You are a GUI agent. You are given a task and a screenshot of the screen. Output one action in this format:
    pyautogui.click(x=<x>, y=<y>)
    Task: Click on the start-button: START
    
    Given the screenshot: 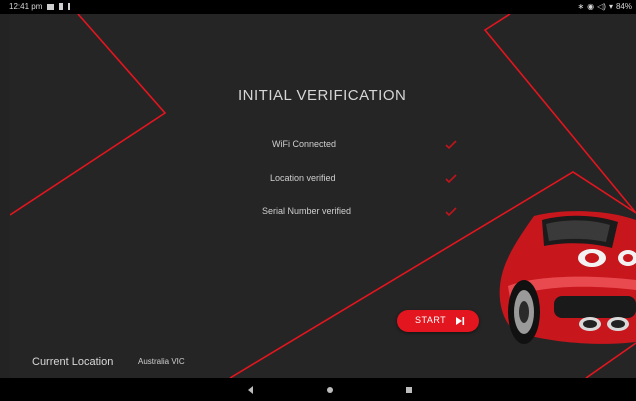 What is the action you would take?
    pyautogui.click(x=438, y=321)
    